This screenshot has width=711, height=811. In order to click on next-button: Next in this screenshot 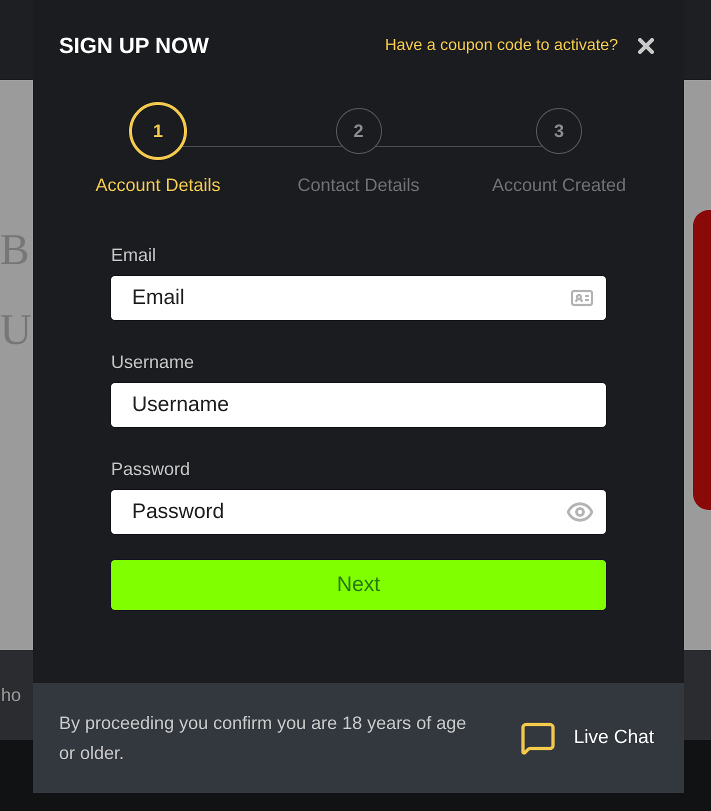, I will do `click(358, 585)`.